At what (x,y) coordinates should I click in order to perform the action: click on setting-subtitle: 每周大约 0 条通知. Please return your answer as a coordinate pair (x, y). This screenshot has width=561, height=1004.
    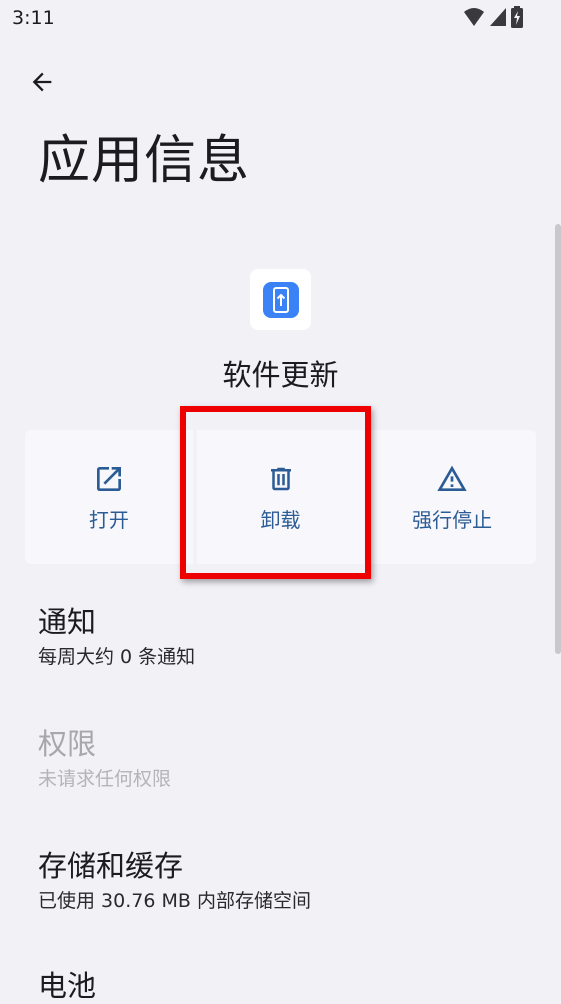
    Looking at the image, I should click on (117, 657).